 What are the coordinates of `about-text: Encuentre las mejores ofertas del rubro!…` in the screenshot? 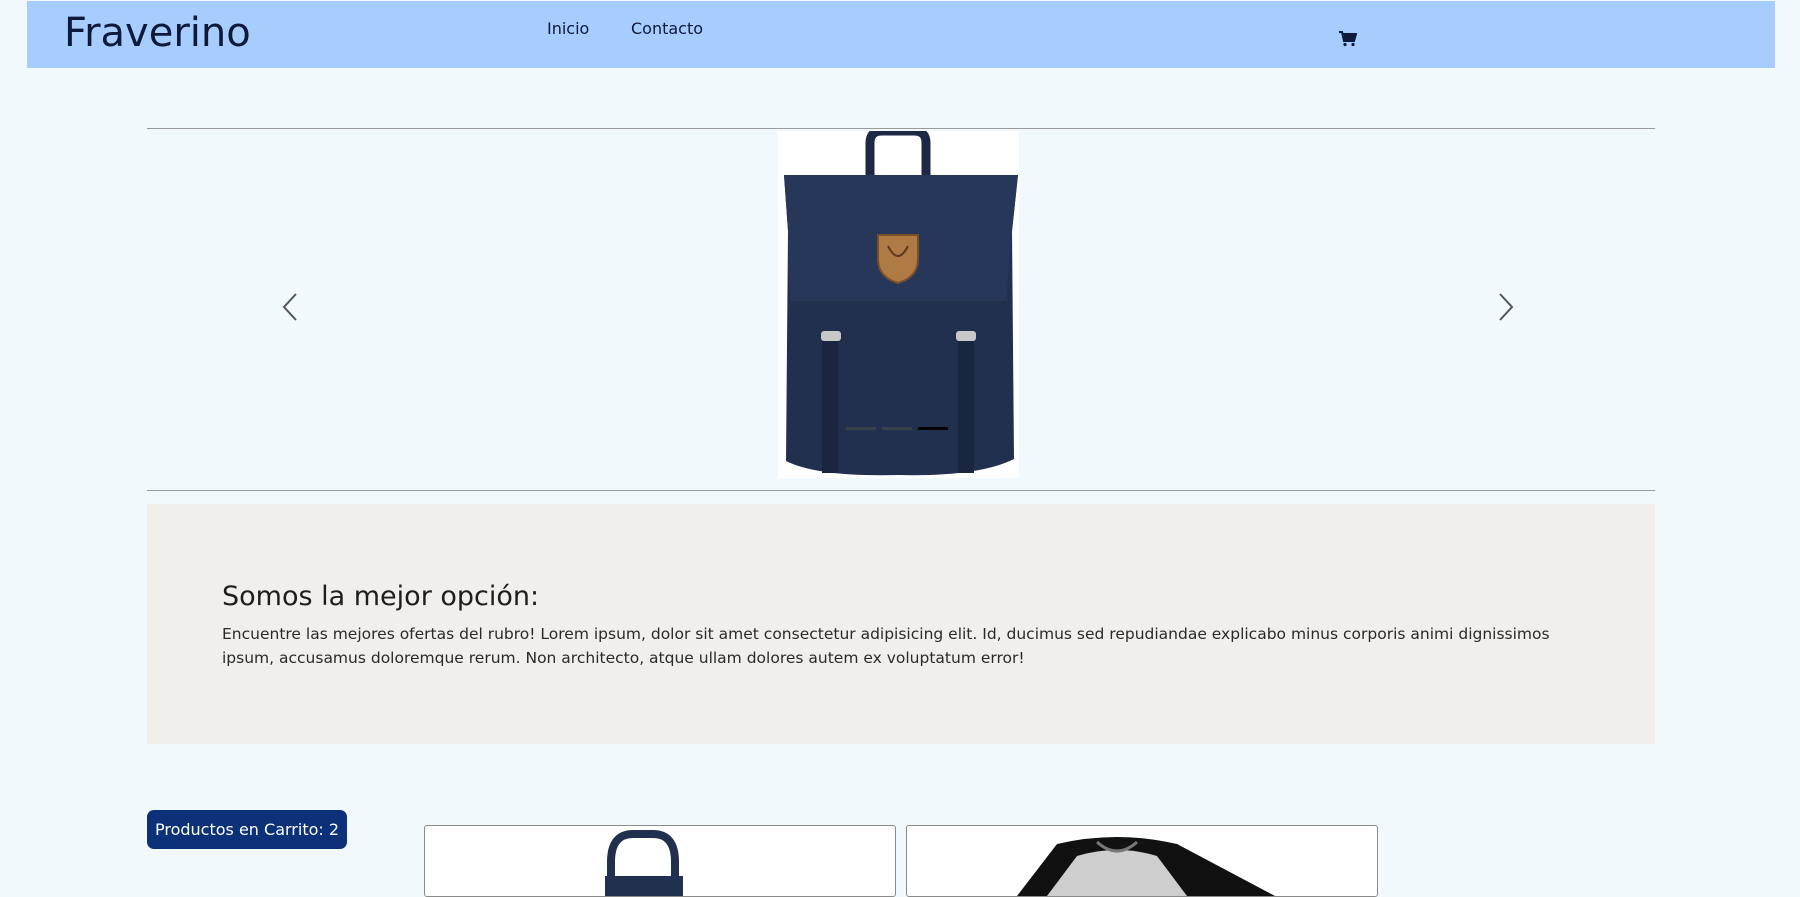 It's located at (886, 646).